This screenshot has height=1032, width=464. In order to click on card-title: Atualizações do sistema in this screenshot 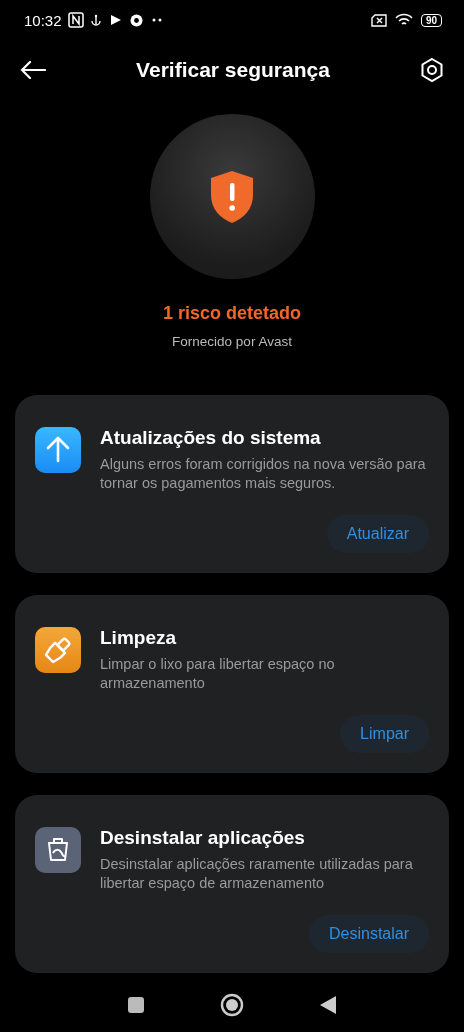, I will do `click(211, 438)`.